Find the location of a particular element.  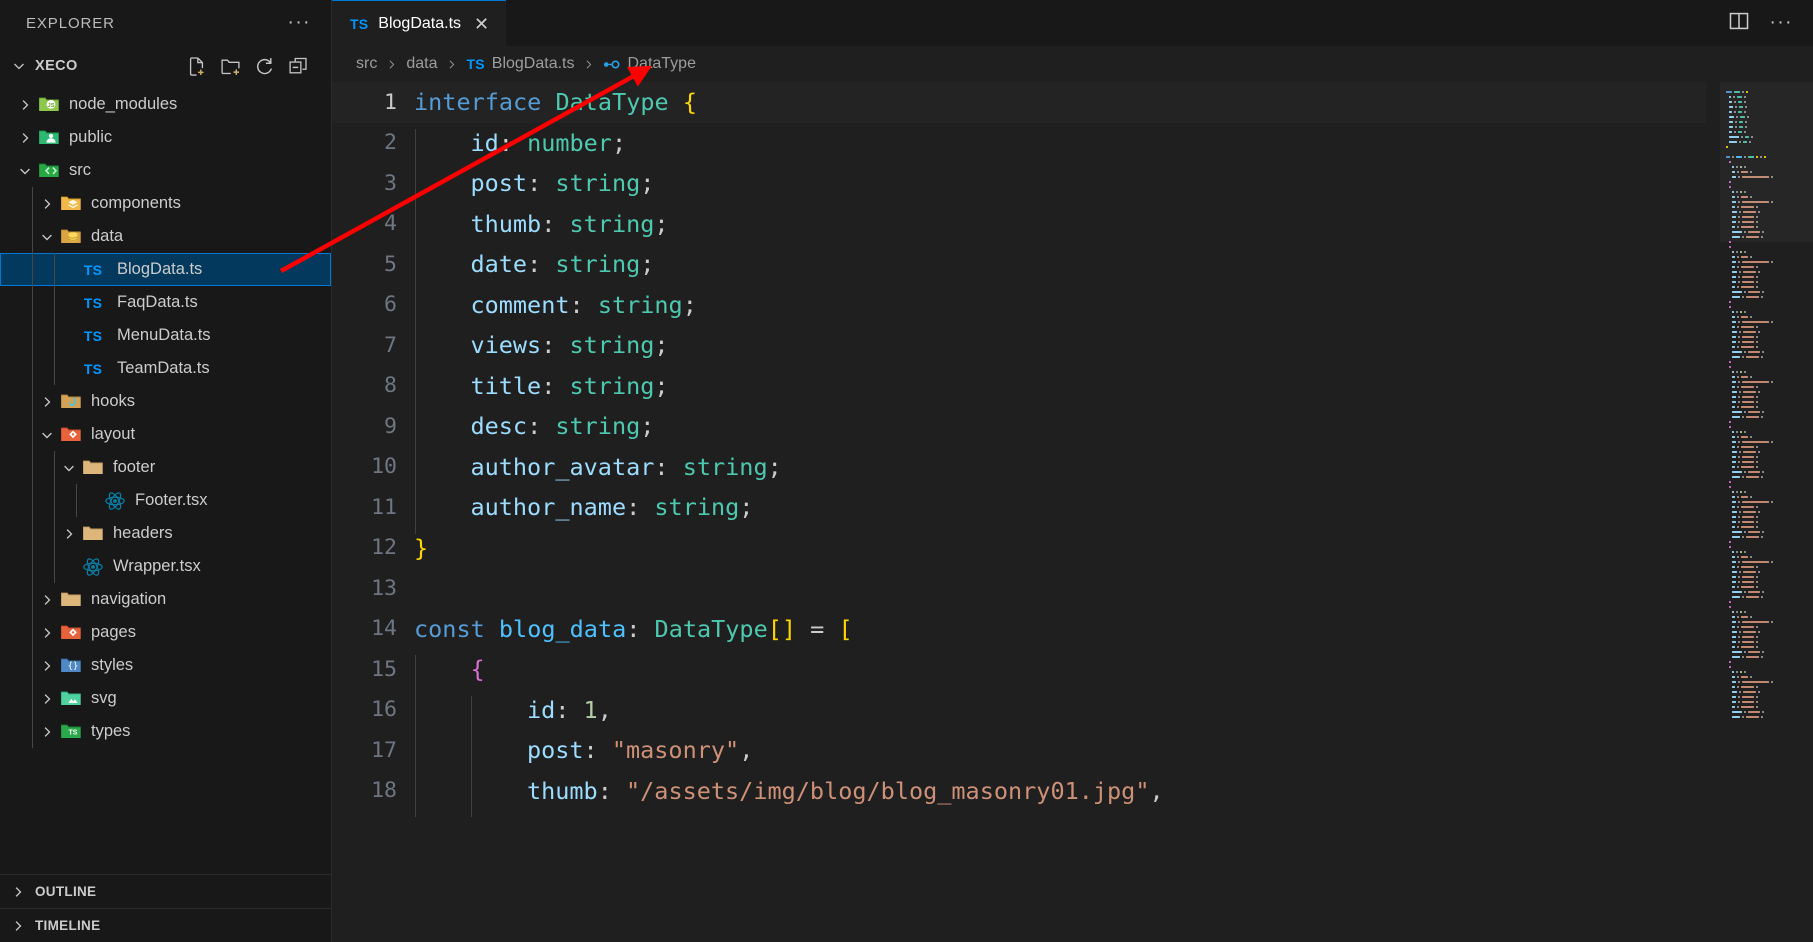

more-actions-icon: ··· is located at coordinates (1781, 22).